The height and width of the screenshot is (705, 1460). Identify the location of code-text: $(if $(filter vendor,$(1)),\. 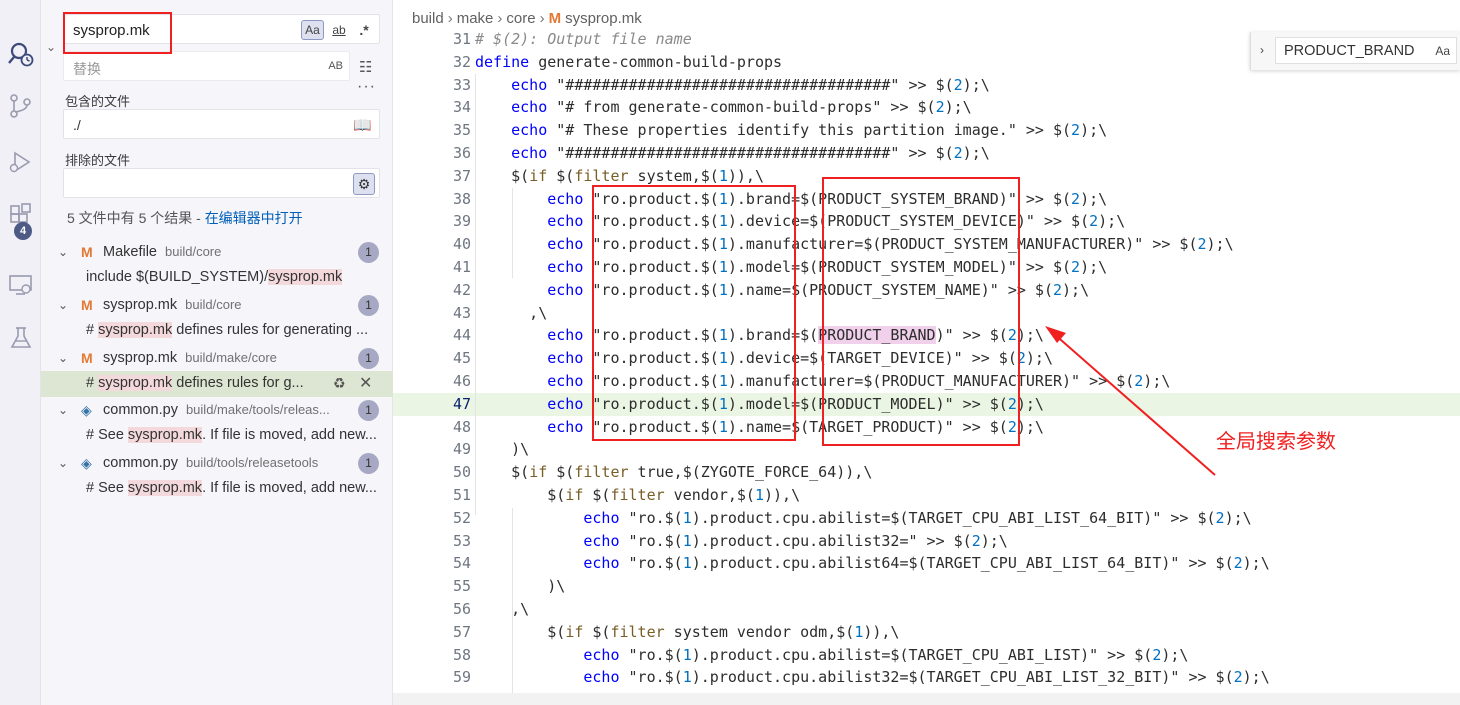
(637, 495).